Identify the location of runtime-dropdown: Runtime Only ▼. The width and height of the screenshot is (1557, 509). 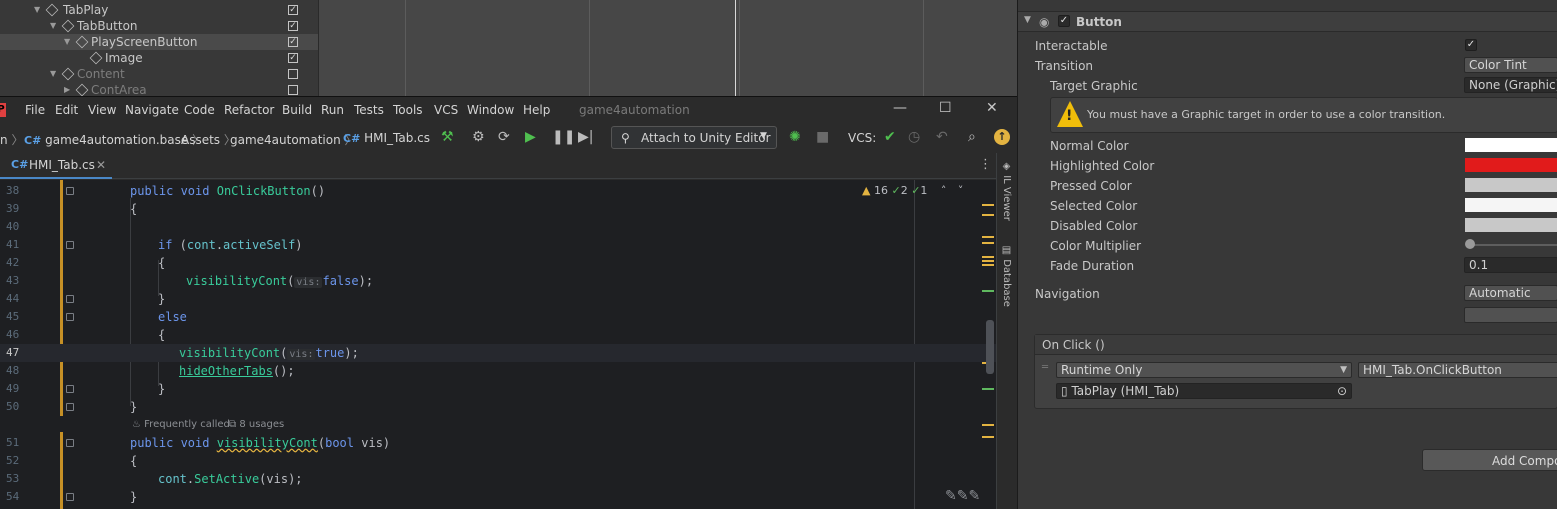
(1204, 370).